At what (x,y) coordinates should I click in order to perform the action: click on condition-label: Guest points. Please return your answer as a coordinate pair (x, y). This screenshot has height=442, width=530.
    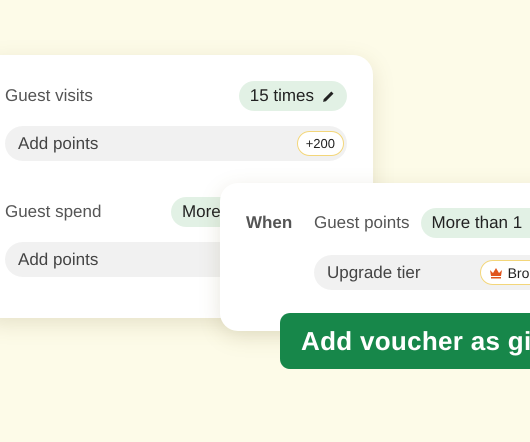
    Looking at the image, I should click on (362, 223).